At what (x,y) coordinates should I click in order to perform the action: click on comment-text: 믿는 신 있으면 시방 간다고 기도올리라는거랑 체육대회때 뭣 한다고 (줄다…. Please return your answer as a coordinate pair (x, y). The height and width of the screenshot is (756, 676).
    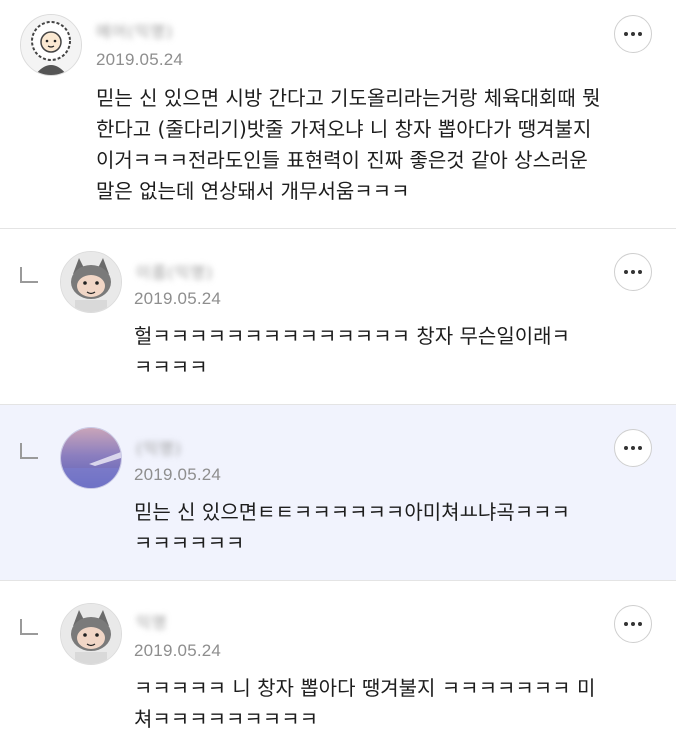
    Looking at the image, I should click on (348, 144).